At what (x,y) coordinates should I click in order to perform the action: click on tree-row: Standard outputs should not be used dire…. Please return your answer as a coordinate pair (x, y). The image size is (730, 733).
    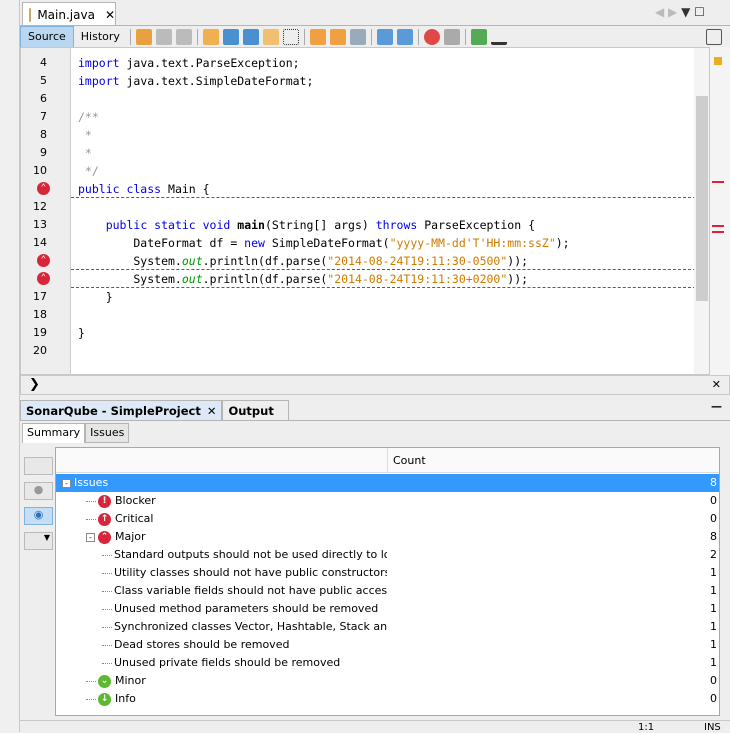
    Looking at the image, I should click on (387, 555).